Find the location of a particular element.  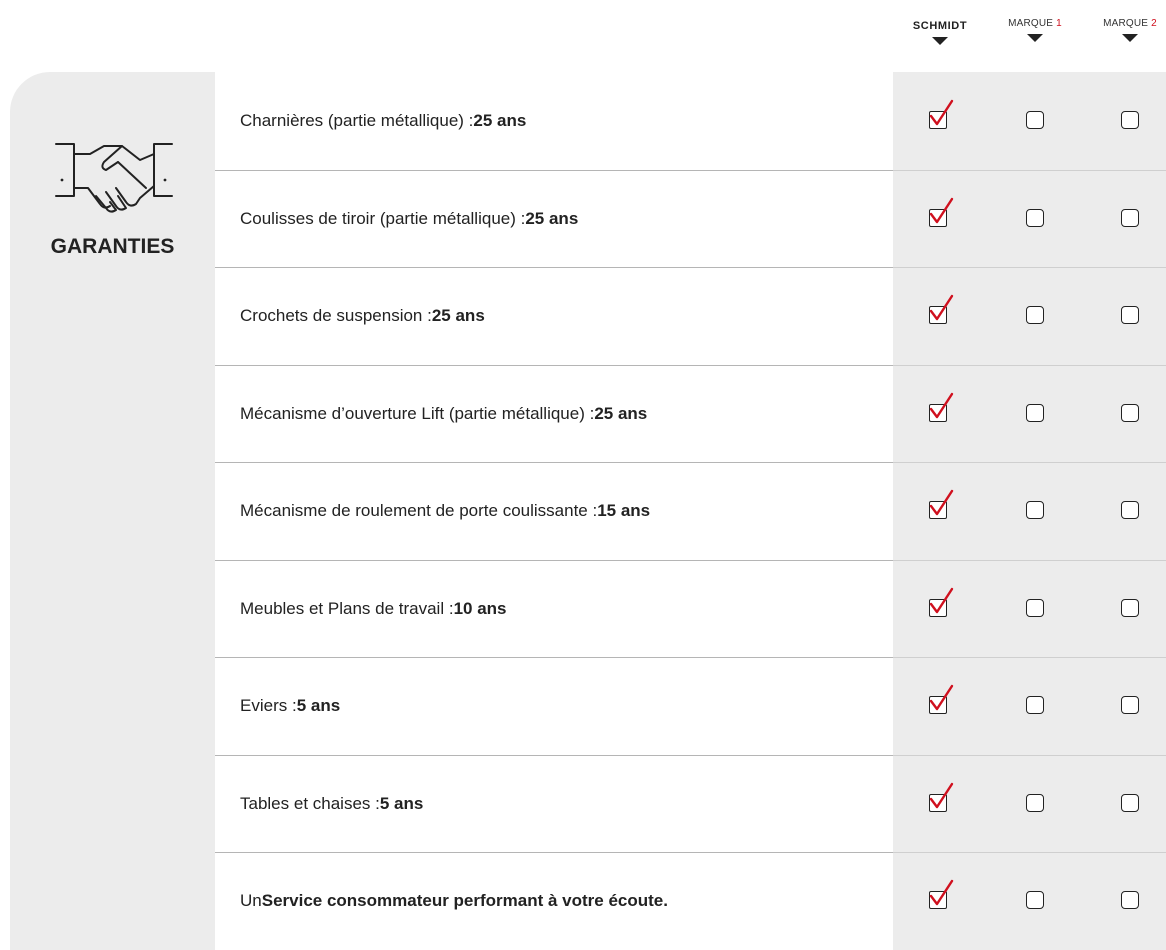

row-label: Tables et chaises : 5 ans is located at coordinates (554, 803).